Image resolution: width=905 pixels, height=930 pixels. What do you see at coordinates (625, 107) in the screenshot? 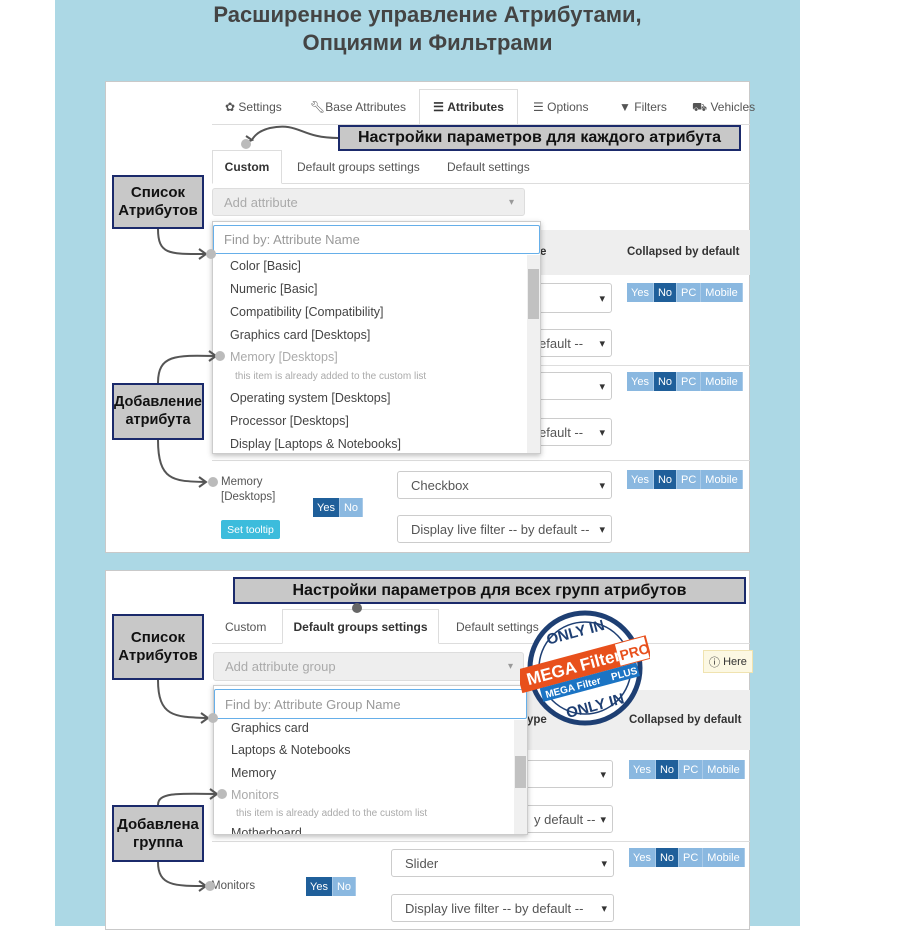
I see `filter-icon: ▼` at bounding box center [625, 107].